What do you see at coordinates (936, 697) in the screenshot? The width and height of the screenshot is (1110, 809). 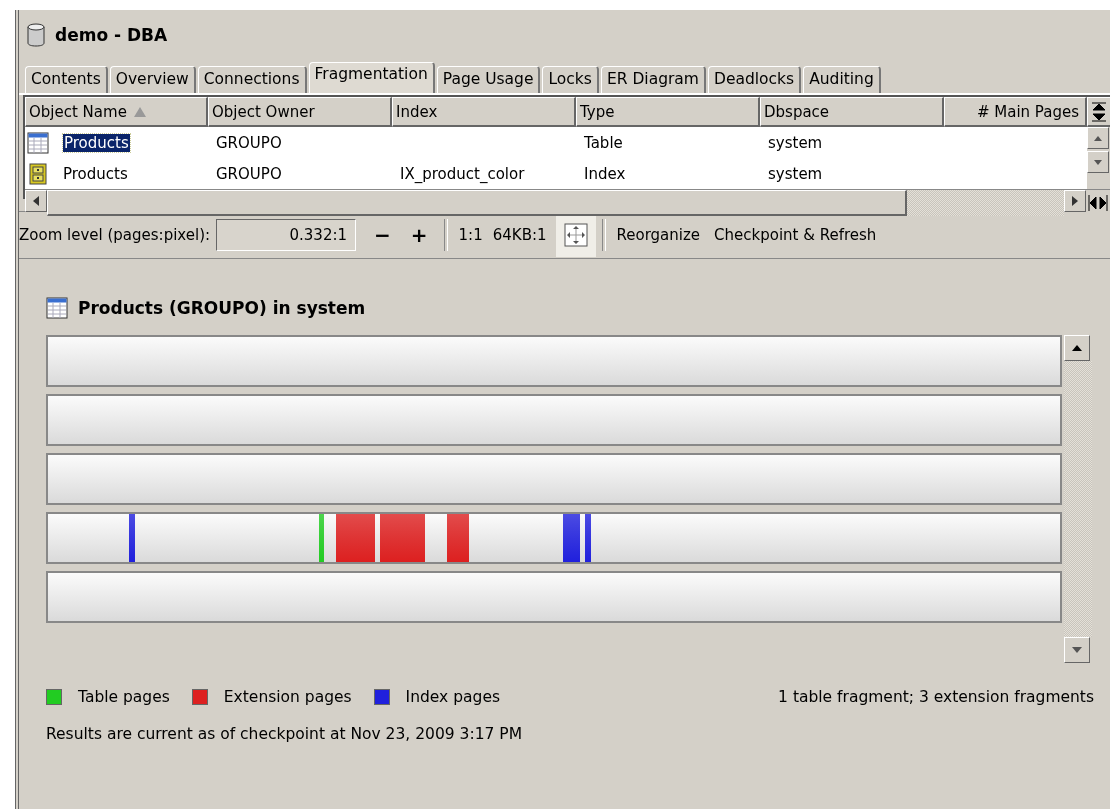 I see `fragment-summary: 1 table fragment; 3 extension fragments` at bounding box center [936, 697].